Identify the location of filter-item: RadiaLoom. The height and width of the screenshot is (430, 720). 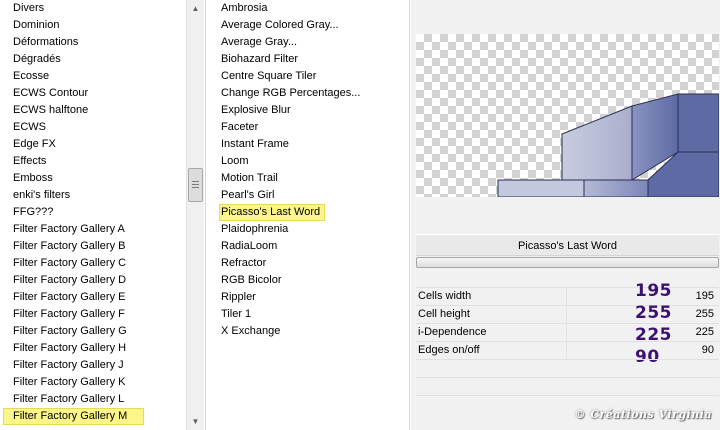
(308, 246).